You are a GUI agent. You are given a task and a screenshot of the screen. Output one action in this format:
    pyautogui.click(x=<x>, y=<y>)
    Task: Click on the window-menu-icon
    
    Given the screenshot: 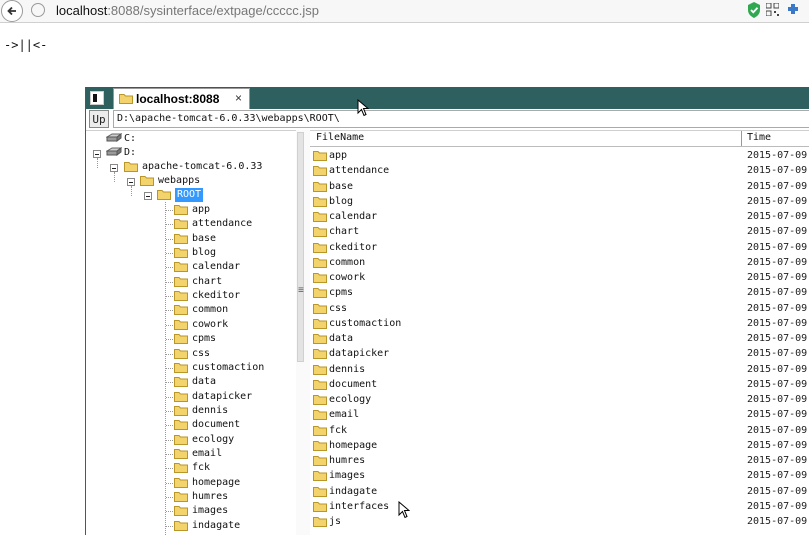 What is the action you would take?
    pyautogui.click(x=97, y=98)
    